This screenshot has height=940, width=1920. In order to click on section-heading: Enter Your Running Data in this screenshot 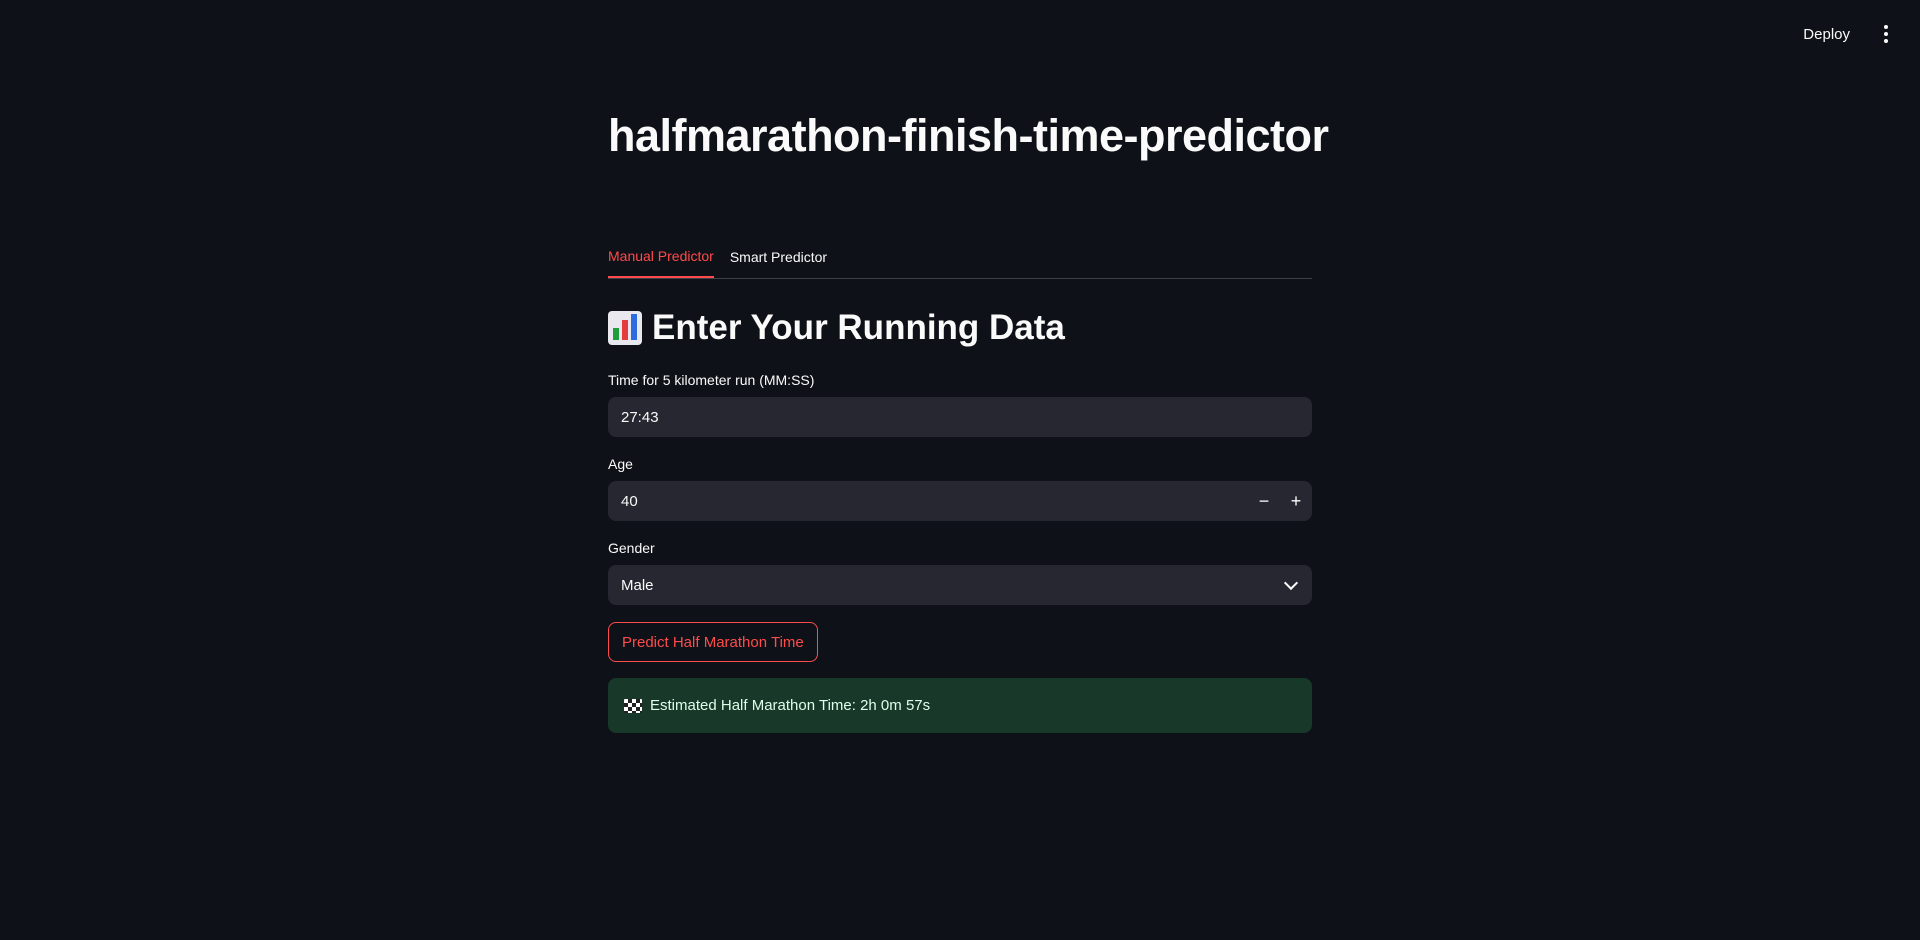, I will do `click(836, 328)`.